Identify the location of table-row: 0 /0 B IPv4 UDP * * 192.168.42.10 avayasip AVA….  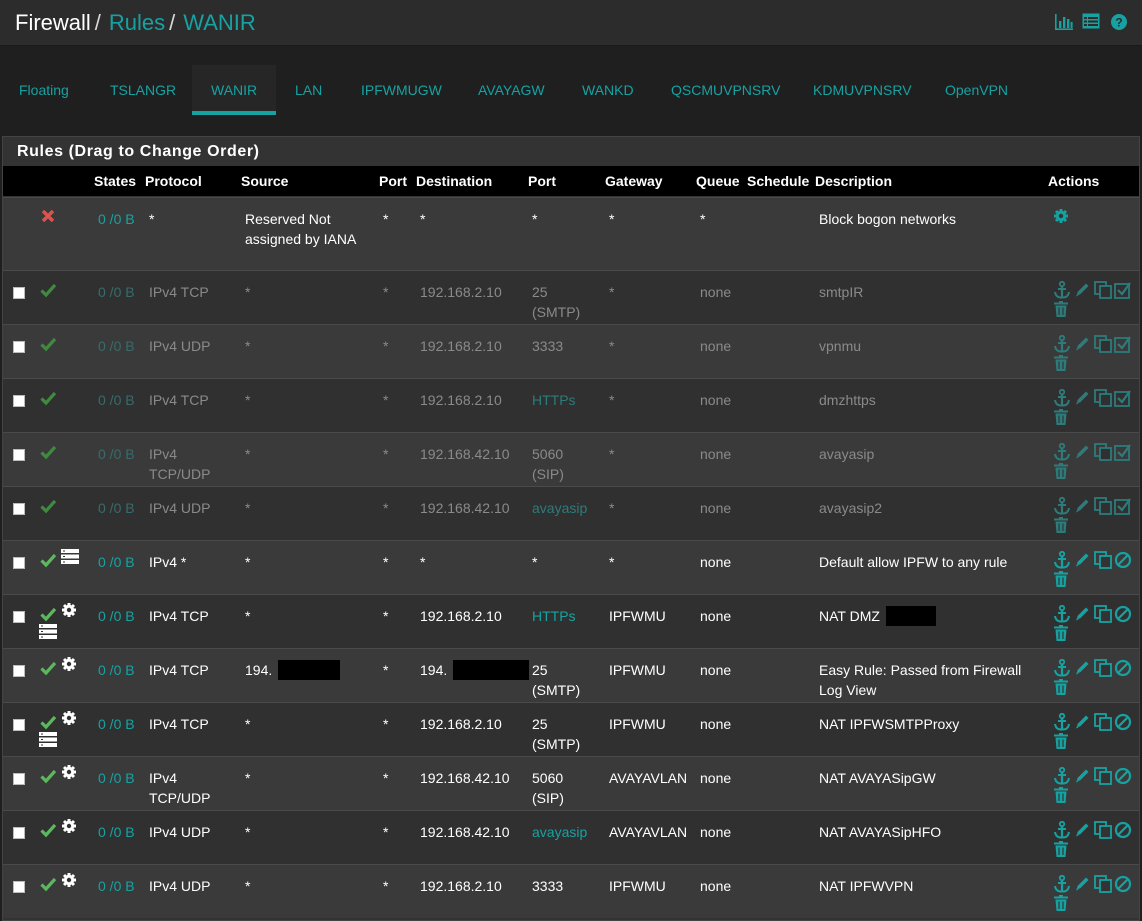
(571, 837).